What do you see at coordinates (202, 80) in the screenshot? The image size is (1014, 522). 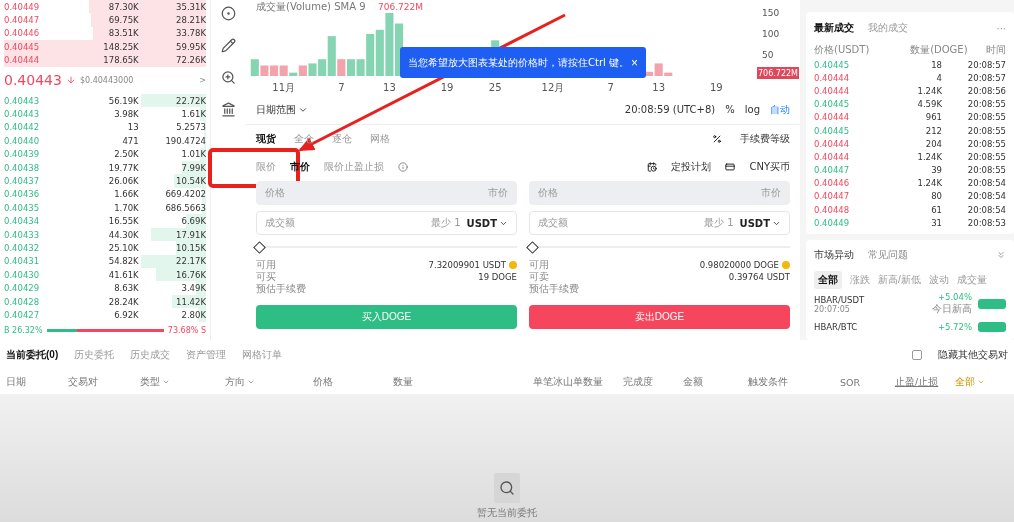 I see `more-link: >` at bounding box center [202, 80].